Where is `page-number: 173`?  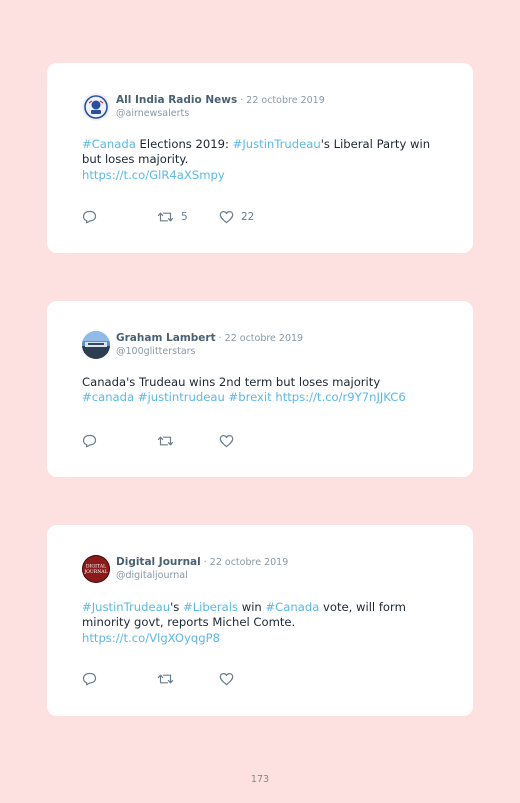
page-number: 173 is located at coordinates (260, 779).